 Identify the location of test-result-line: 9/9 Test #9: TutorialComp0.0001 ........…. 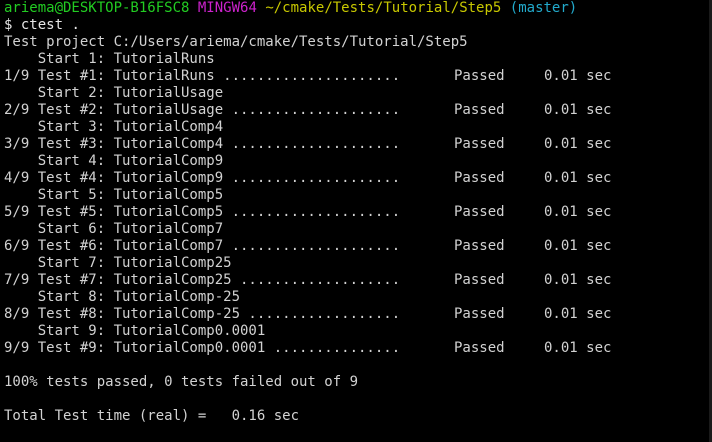
(358, 348).